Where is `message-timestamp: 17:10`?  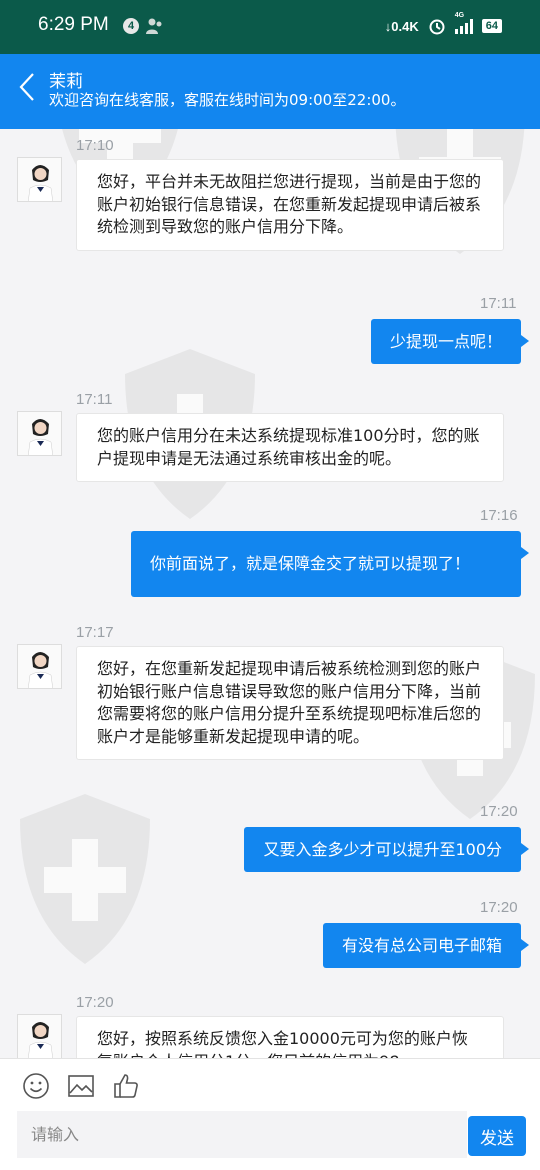 message-timestamp: 17:10 is located at coordinates (95, 145).